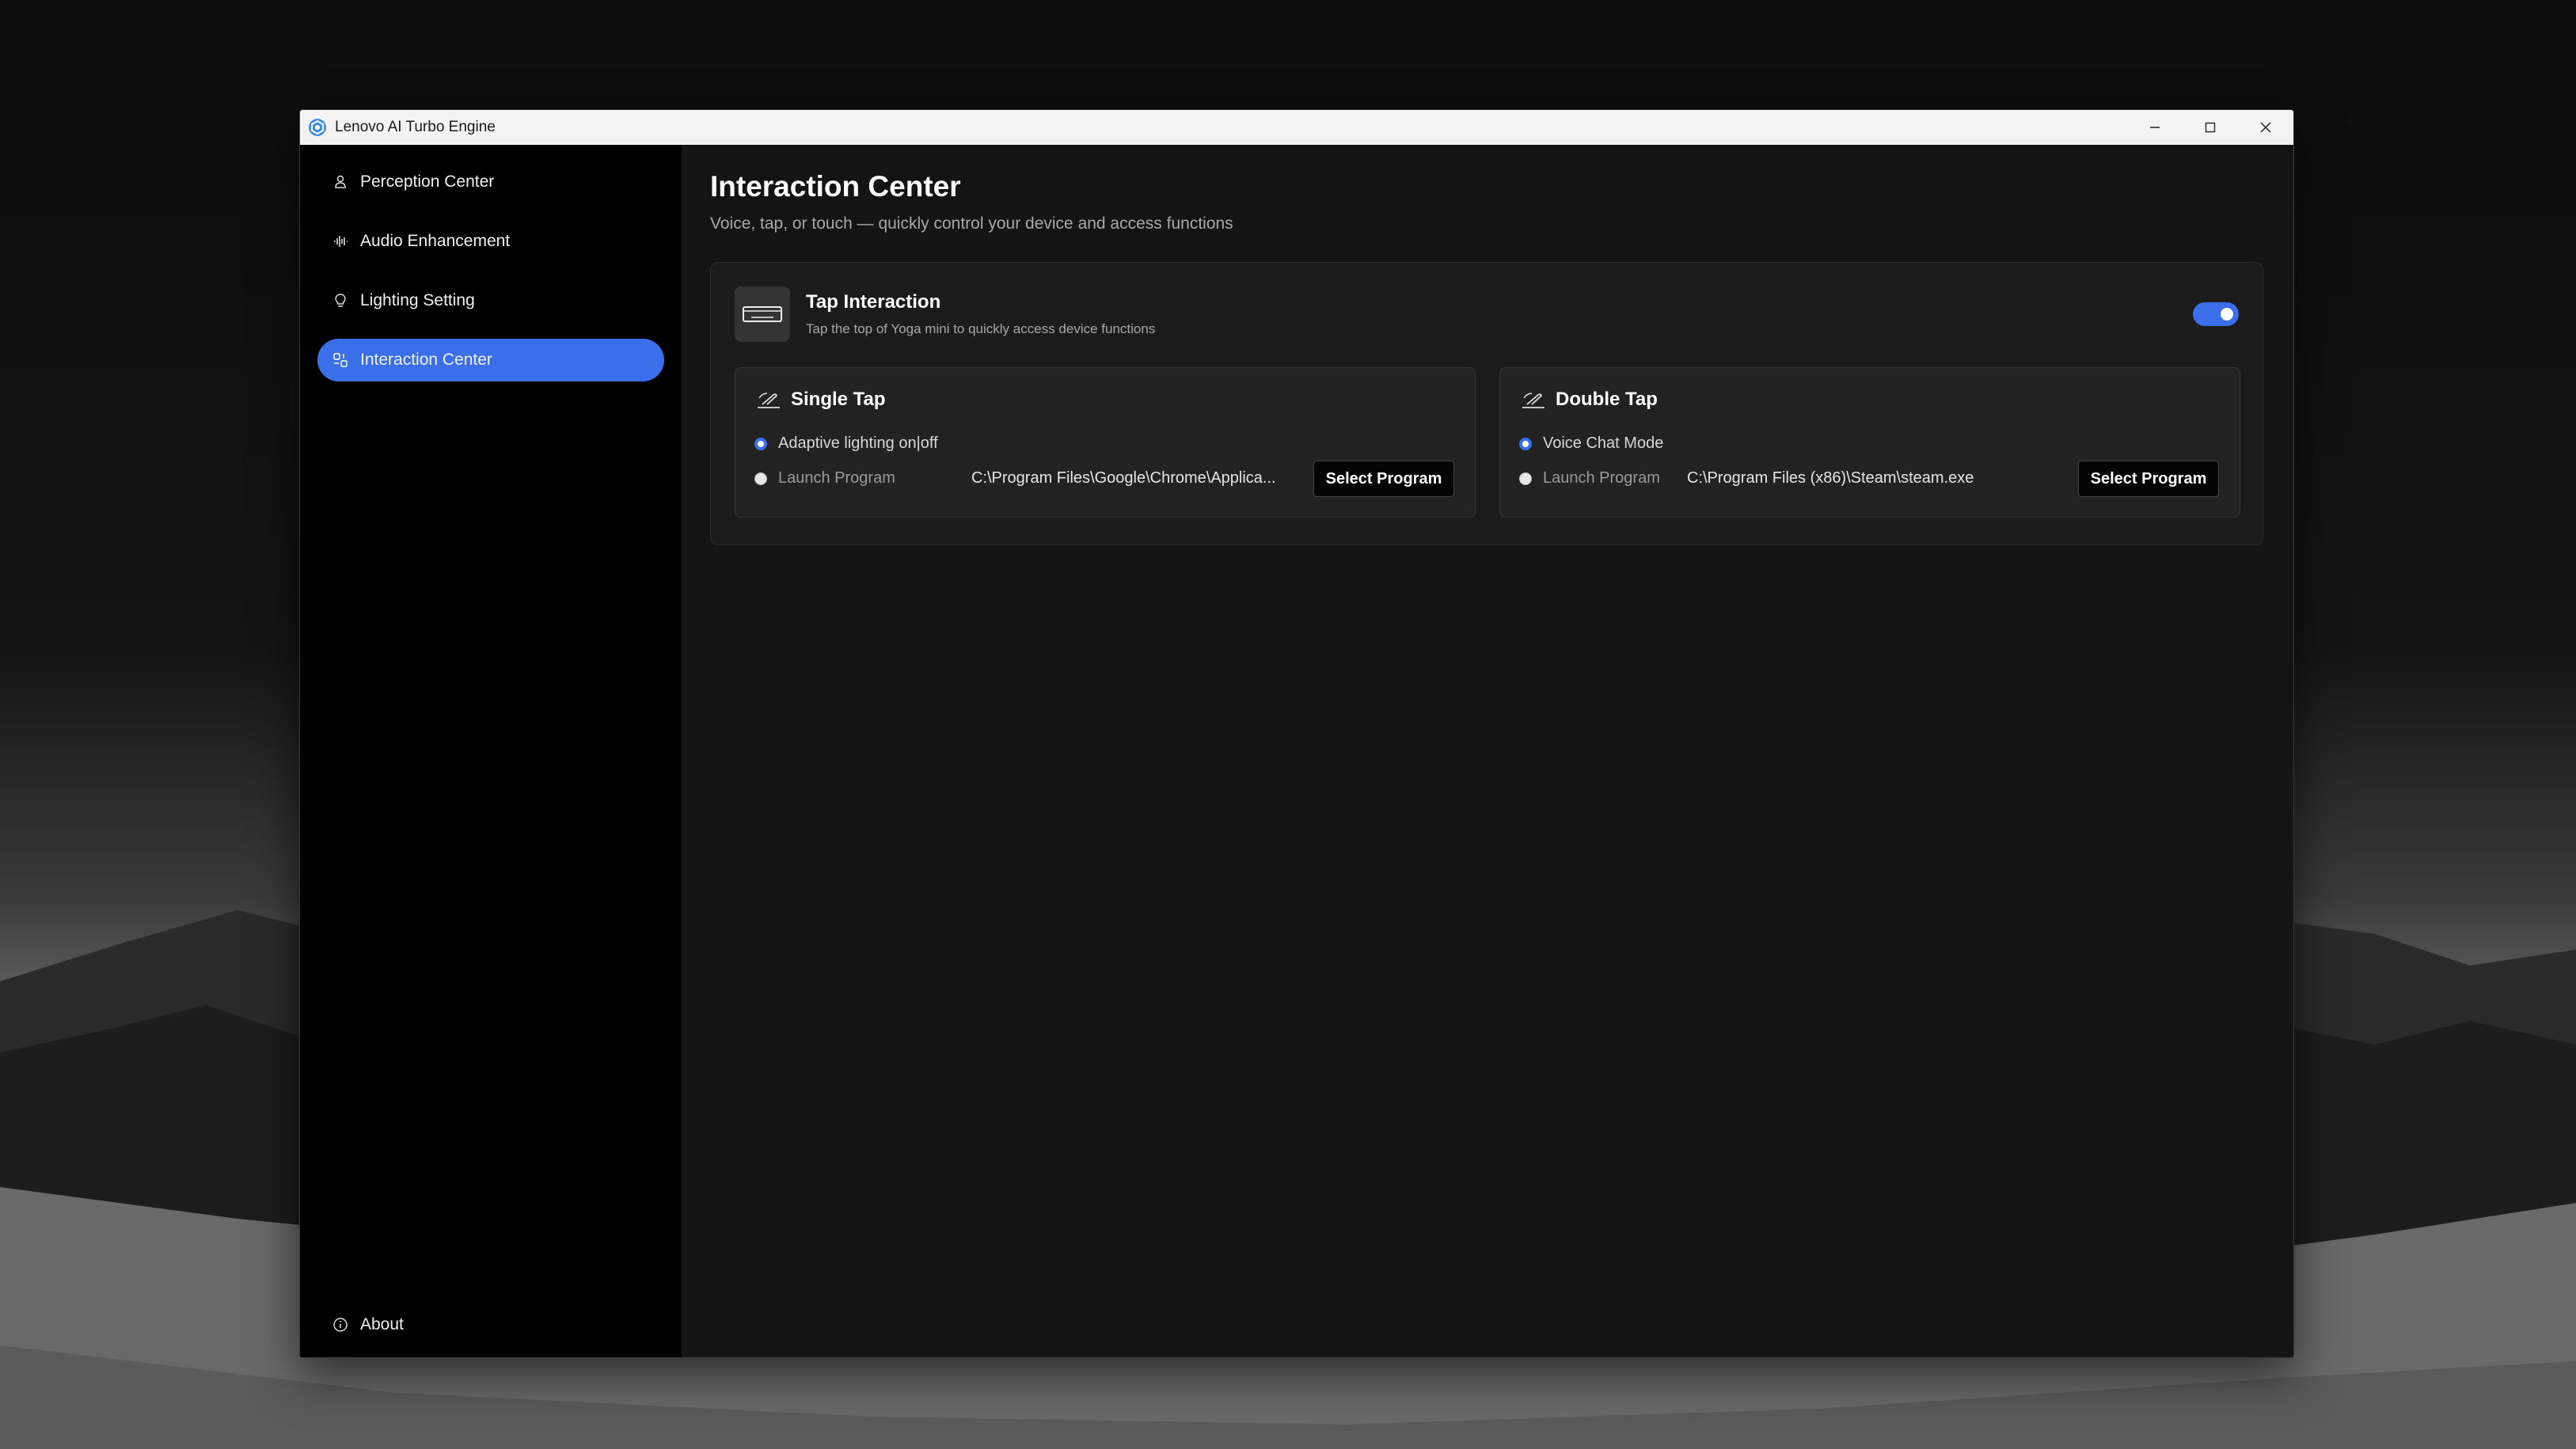 The height and width of the screenshot is (1449, 2576). I want to click on single-tap-option-adaptive-lighting: Adaptive lighting on|off, so click(846, 443).